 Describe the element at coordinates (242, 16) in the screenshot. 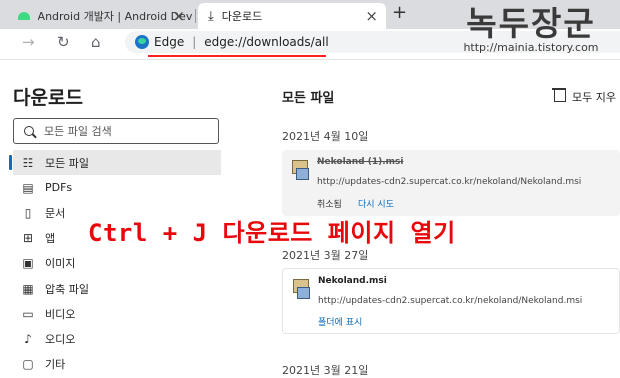

I see `tab-title: 다운로드` at that location.